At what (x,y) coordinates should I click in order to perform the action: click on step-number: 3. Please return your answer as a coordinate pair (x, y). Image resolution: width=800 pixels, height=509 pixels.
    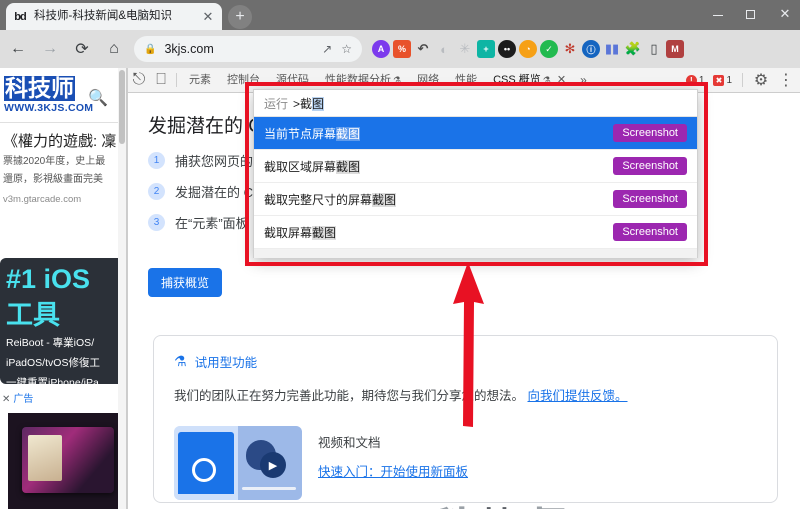
    Looking at the image, I should click on (156, 222).